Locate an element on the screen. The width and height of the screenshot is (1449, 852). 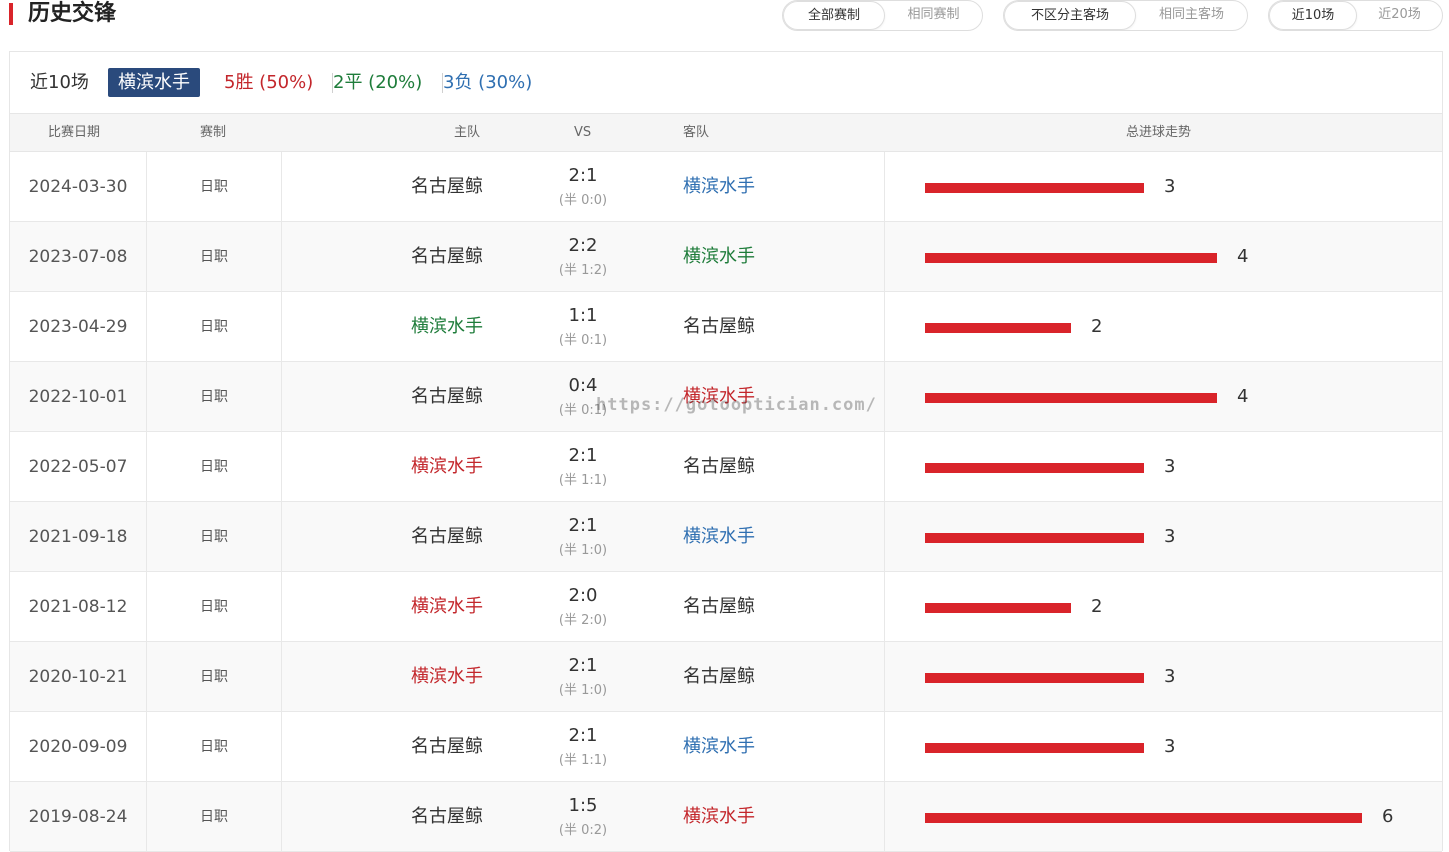
table-row: 2024-03-30 日职 名古屋鲸 2:1 (半 0:0) 横滨水手 3 is located at coordinates (726, 187).